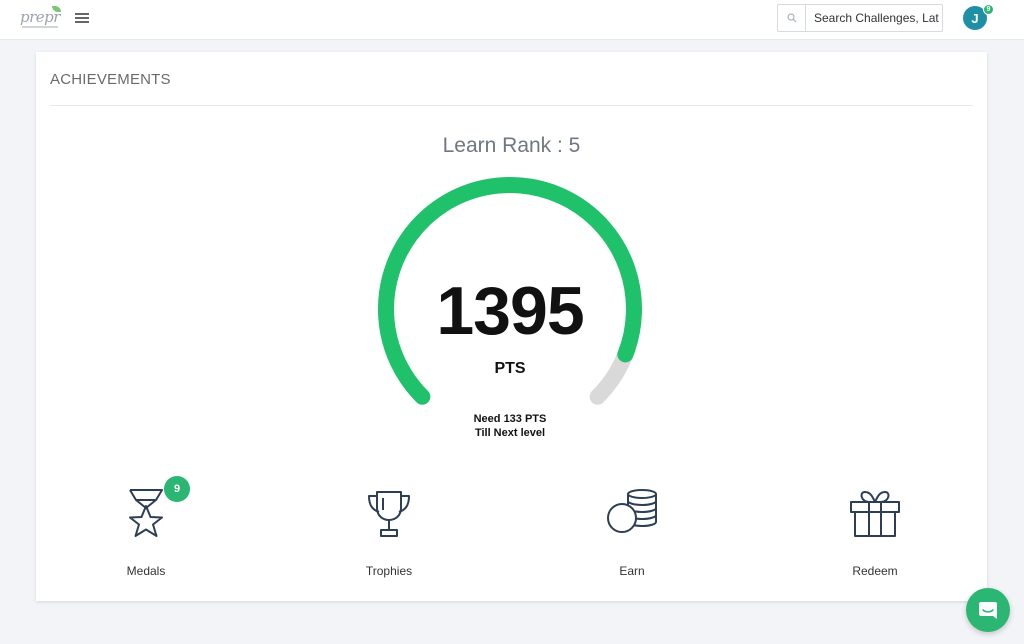  What do you see at coordinates (82, 18) in the screenshot?
I see `hamburger-menu-icon` at bounding box center [82, 18].